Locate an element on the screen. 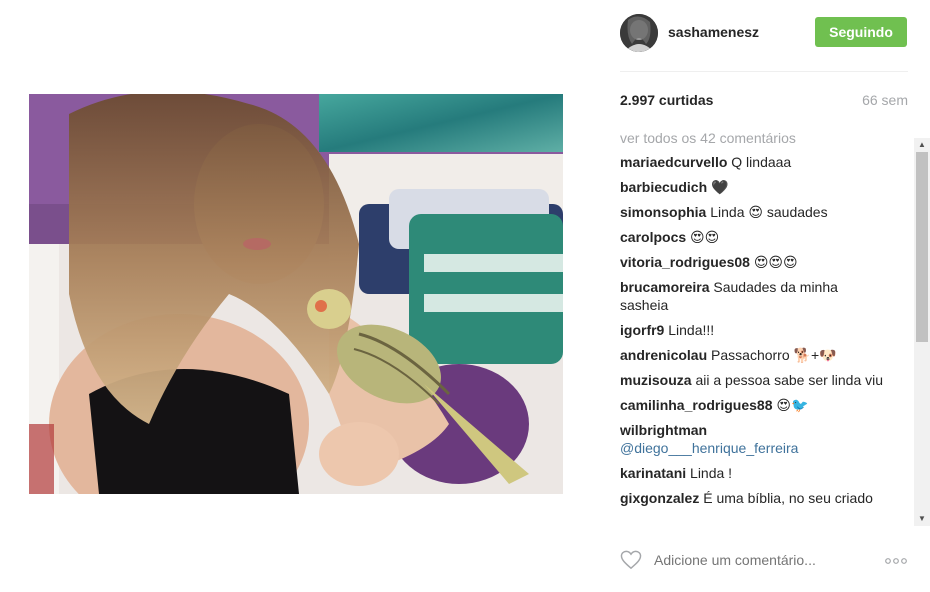 The height and width of the screenshot is (592, 930). comment-item: camilinha_rodrigues88 😍🐦 is located at coordinates (754, 405).